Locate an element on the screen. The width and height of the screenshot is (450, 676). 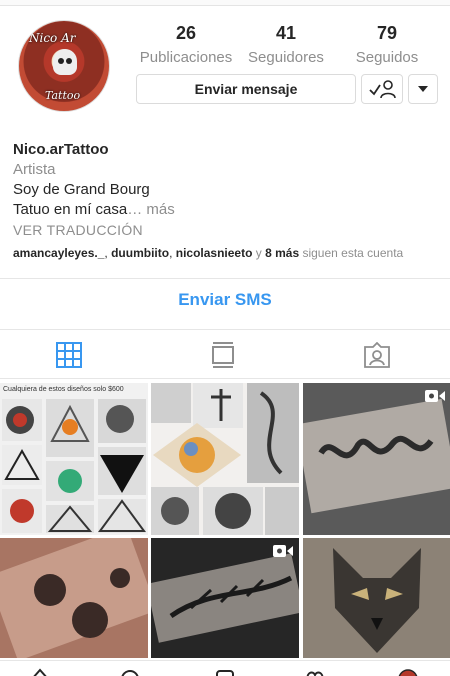
tab-feed is located at coordinates (225, 355).